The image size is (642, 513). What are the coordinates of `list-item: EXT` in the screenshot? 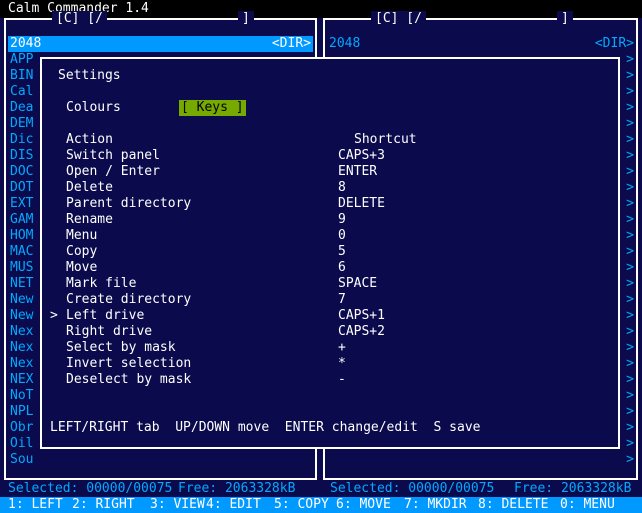 It's located at (21, 204).